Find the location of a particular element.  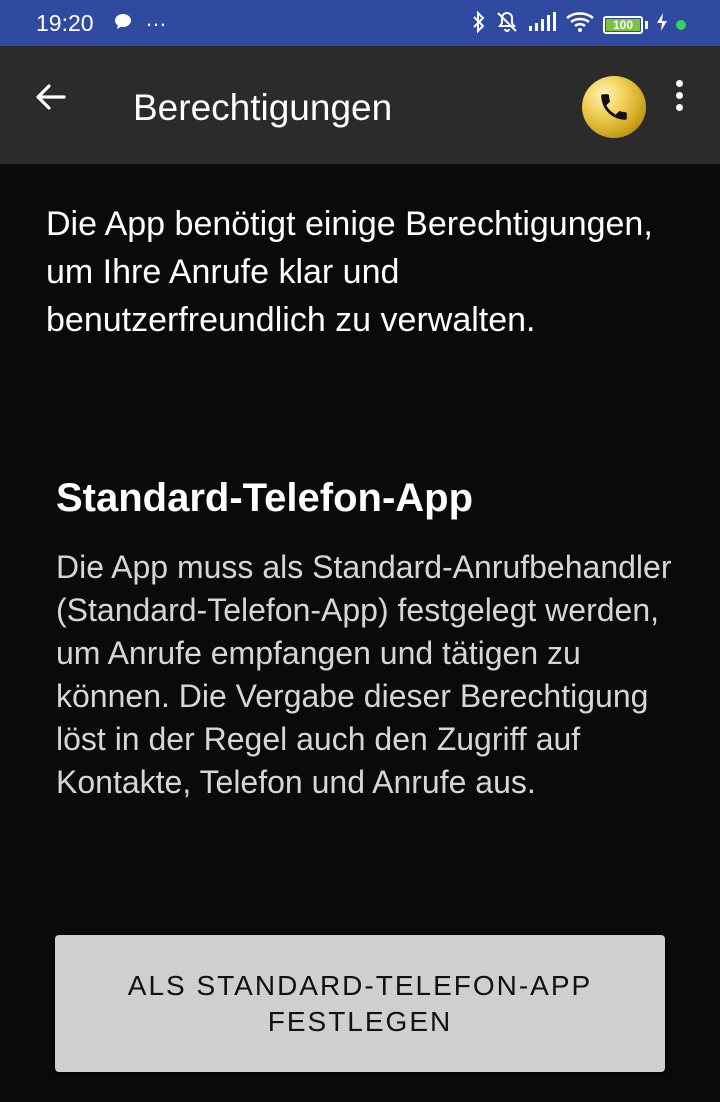

more-options-button is located at coordinates (679, 103).